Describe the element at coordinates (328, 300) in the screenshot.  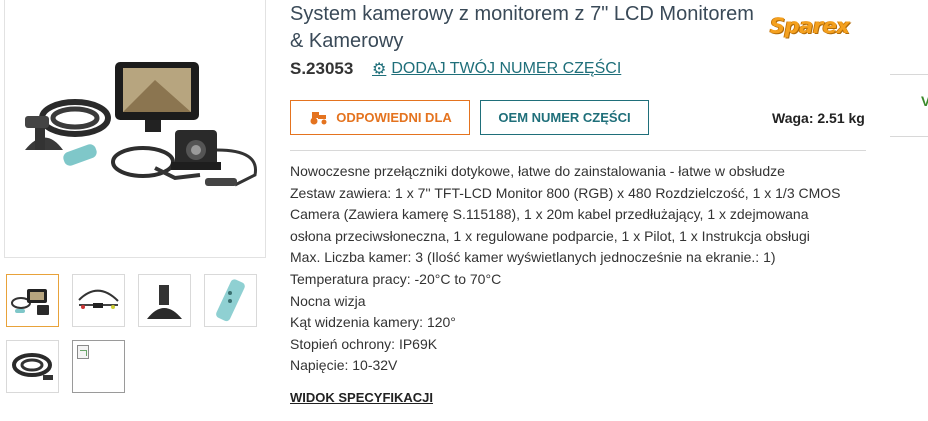
I see `description-line: Nocna wizja` at that location.